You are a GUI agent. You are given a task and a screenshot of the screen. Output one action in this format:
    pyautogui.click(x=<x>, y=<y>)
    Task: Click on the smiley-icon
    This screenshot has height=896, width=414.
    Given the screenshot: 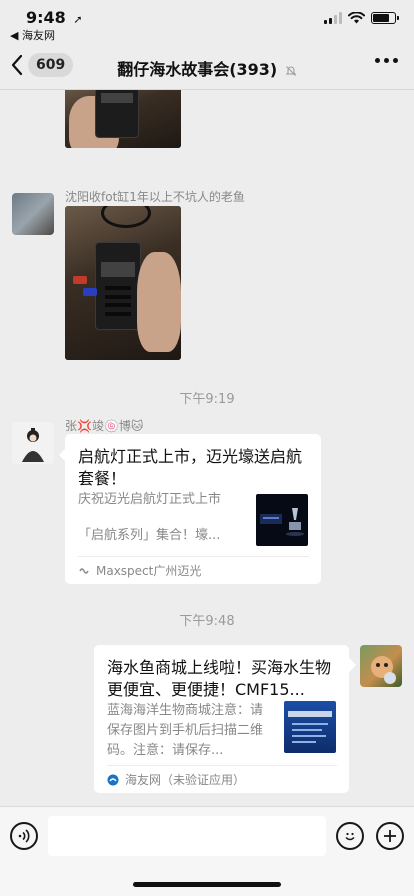 What is the action you would take?
    pyautogui.click(x=350, y=836)
    